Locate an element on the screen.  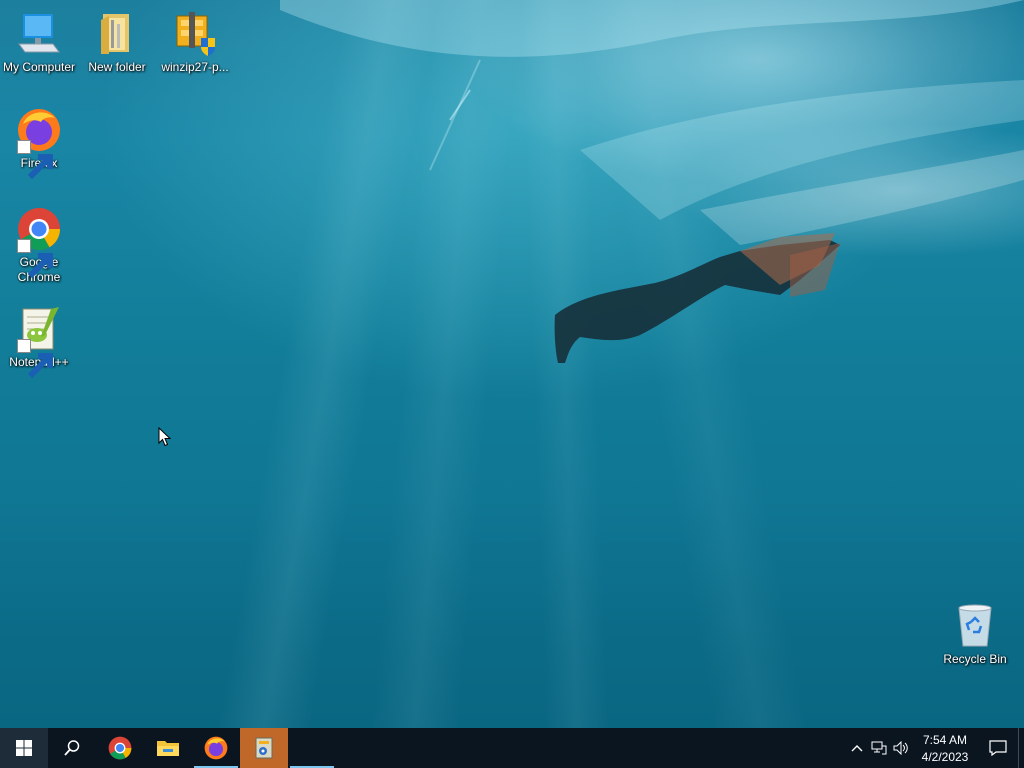
taskbar-chrome is located at coordinates (120, 748).